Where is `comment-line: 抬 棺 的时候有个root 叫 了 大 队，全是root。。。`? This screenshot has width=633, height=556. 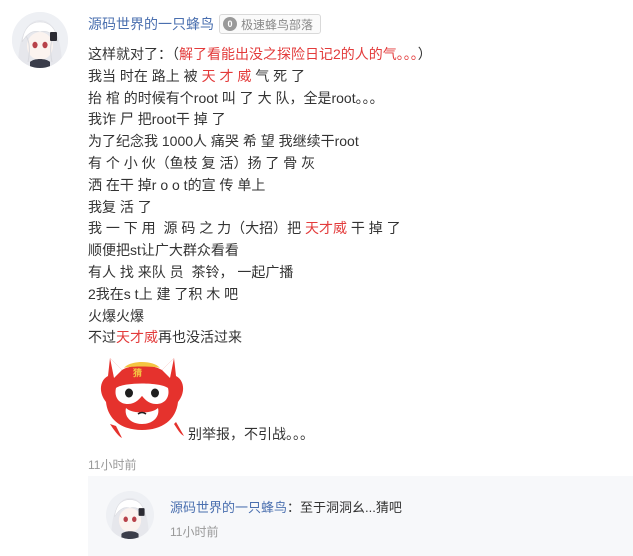 comment-line: 抬 棺 的时候有个root 叫 了 大 队，全是root。。。 is located at coordinates (353, 99).